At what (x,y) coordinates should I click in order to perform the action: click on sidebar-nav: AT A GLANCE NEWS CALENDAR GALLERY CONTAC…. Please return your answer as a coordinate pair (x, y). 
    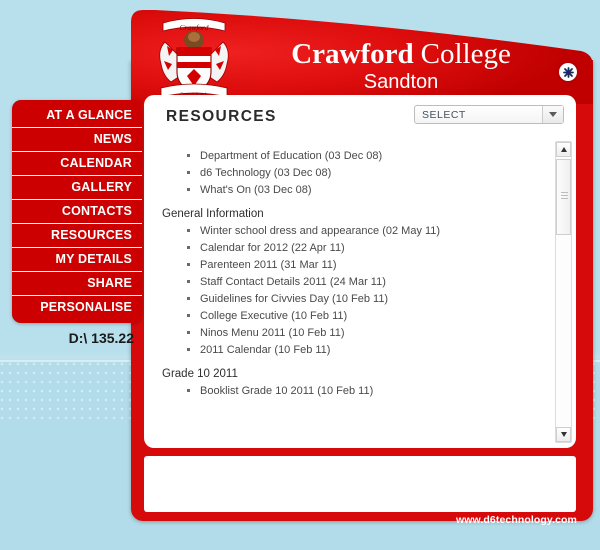
    Looking at the image, I should click on (77, 211).